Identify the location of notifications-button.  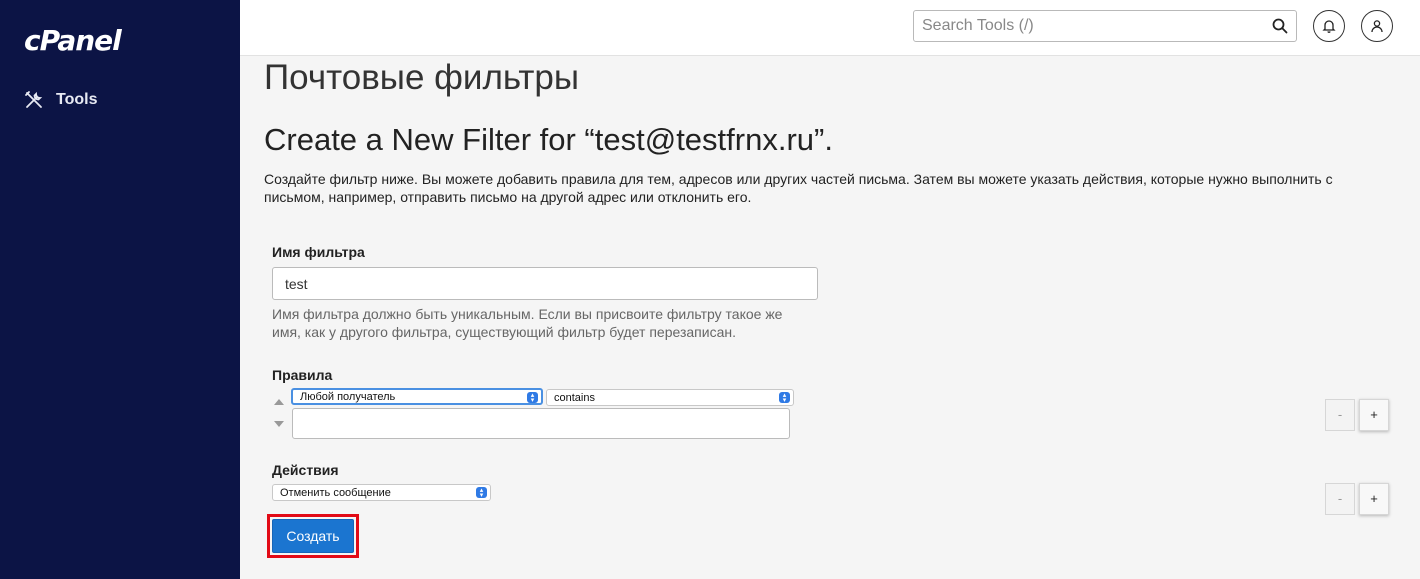
(1329, 26).